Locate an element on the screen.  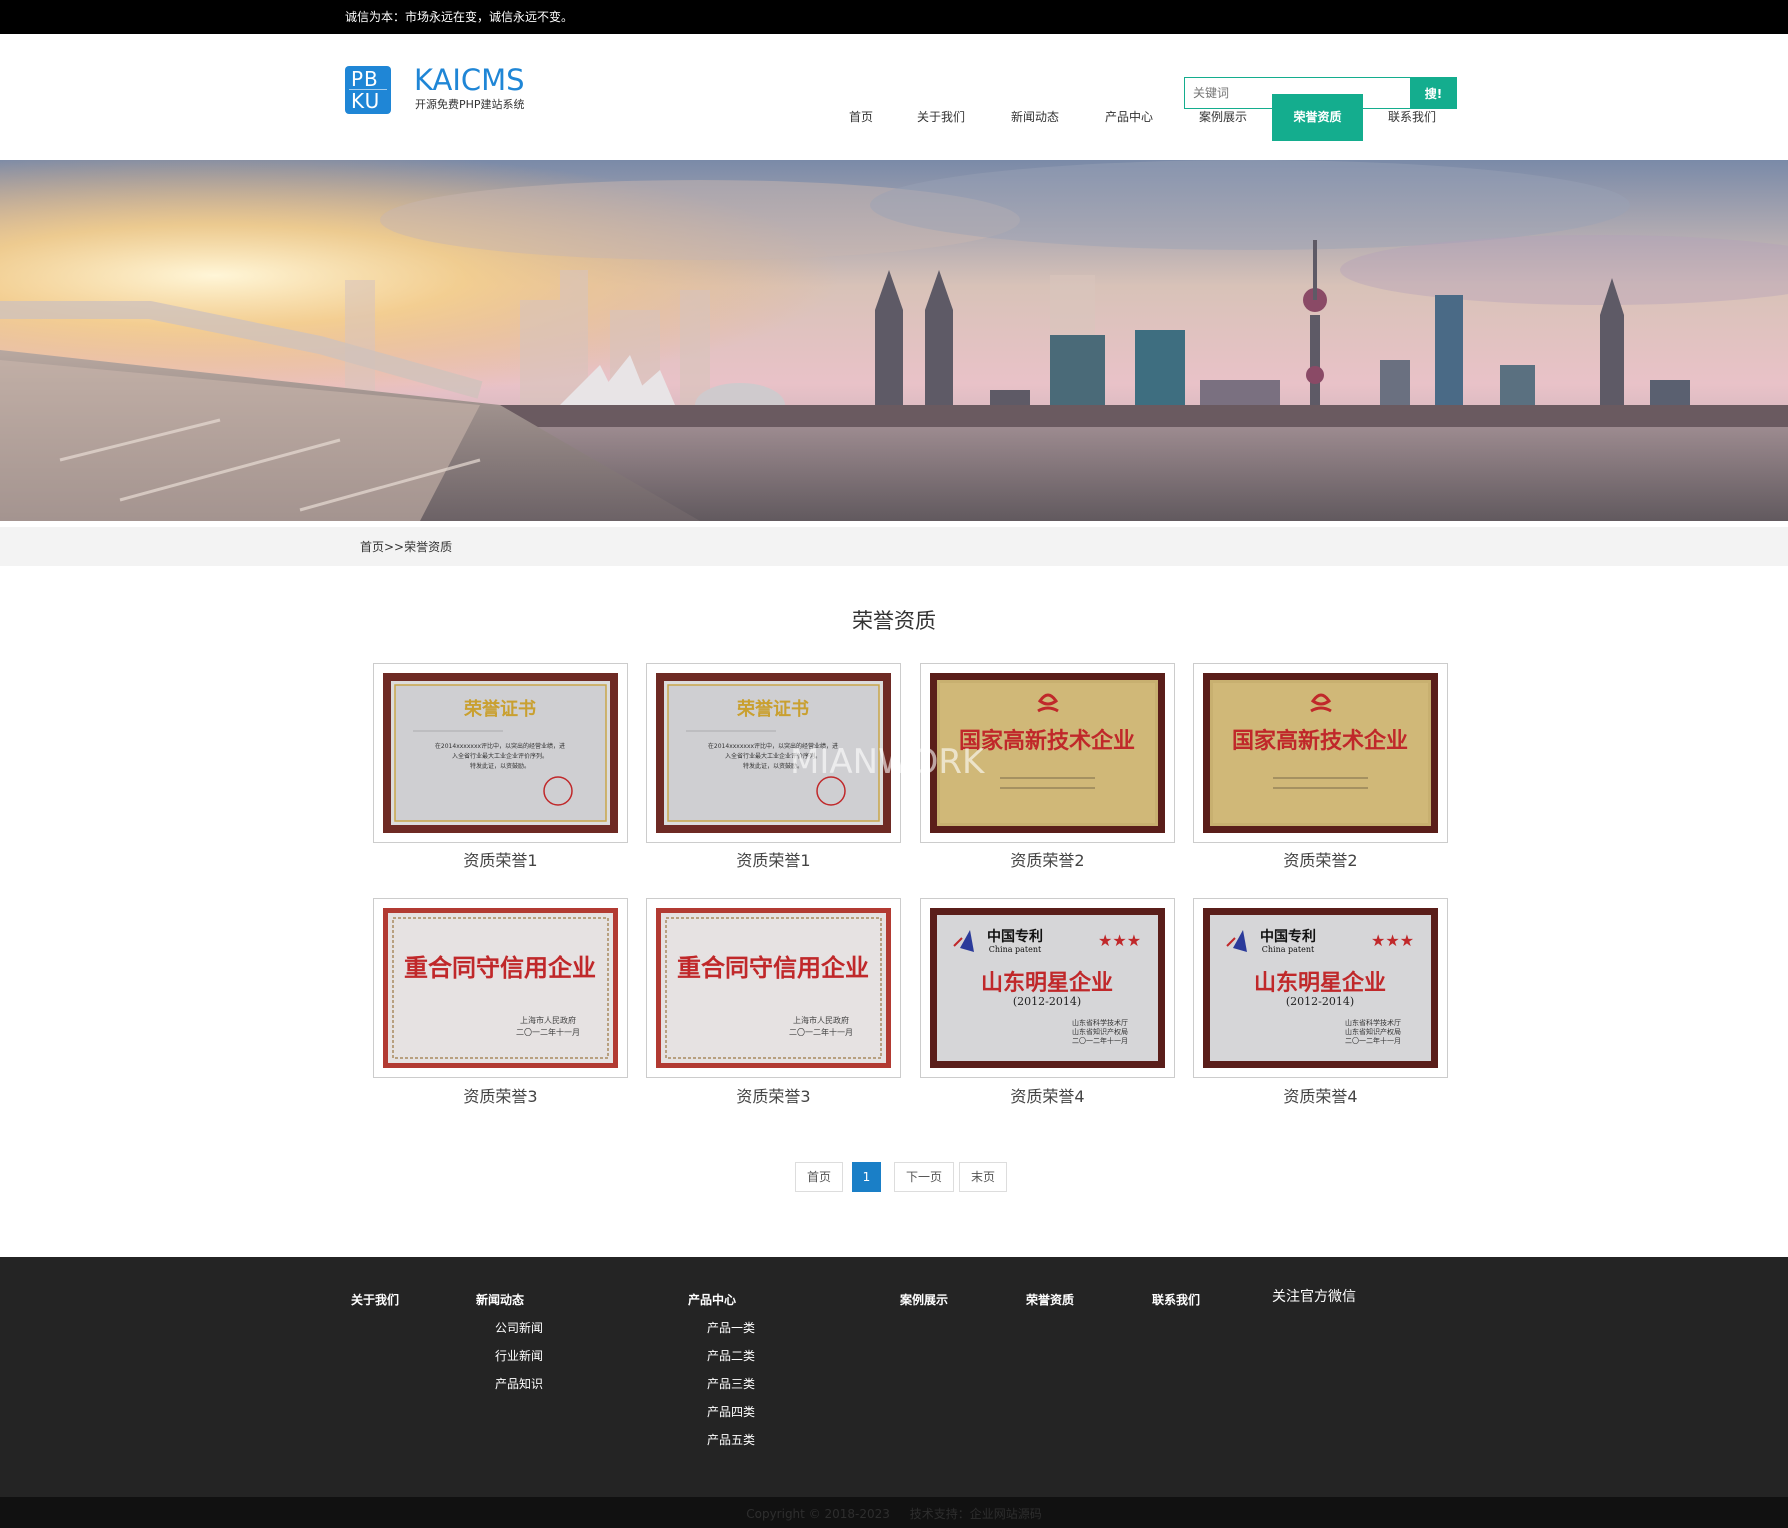
svg-text: 特发此证，以资鼓励。 is located at coordinates (500, 766).